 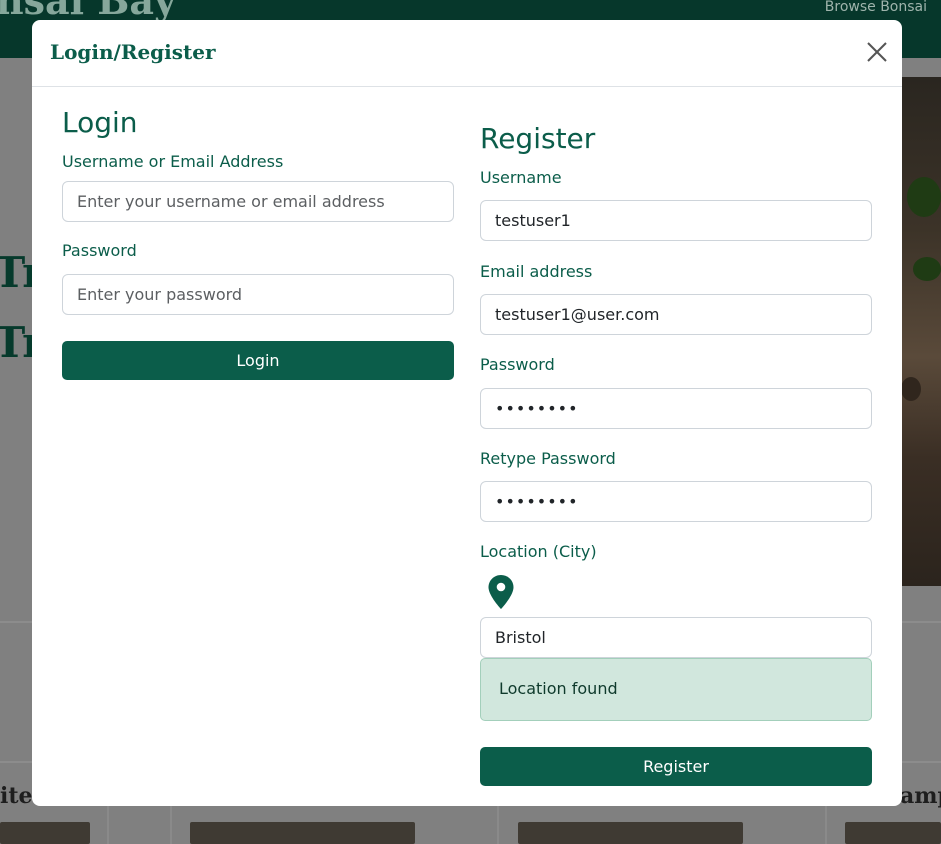 I want to click on login-username-input, so click(x=258, y=201).